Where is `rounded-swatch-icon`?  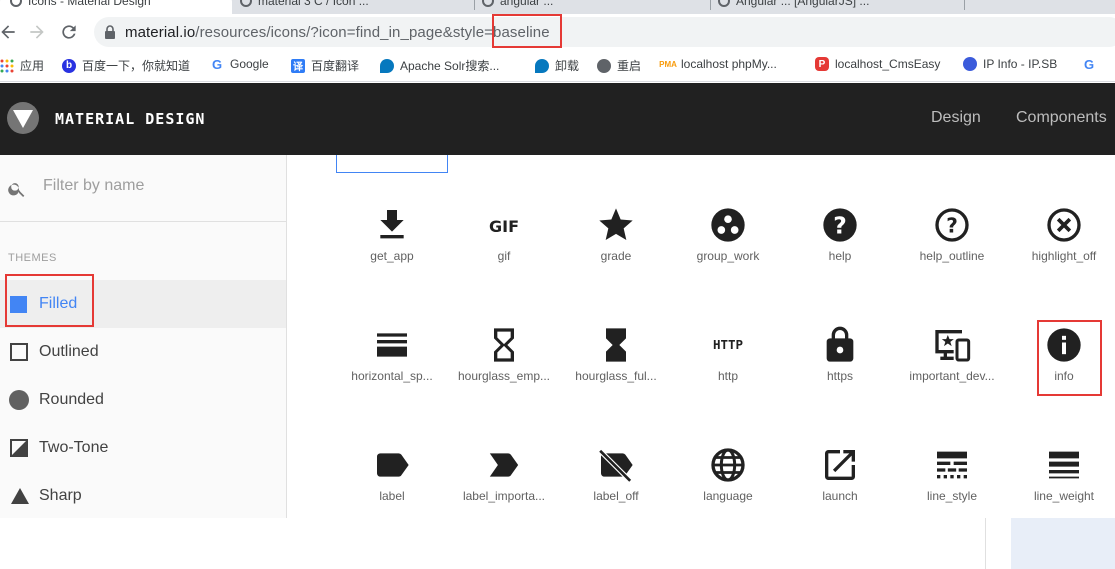
rounded-swatch-icon is located at coordinates (19, 400).